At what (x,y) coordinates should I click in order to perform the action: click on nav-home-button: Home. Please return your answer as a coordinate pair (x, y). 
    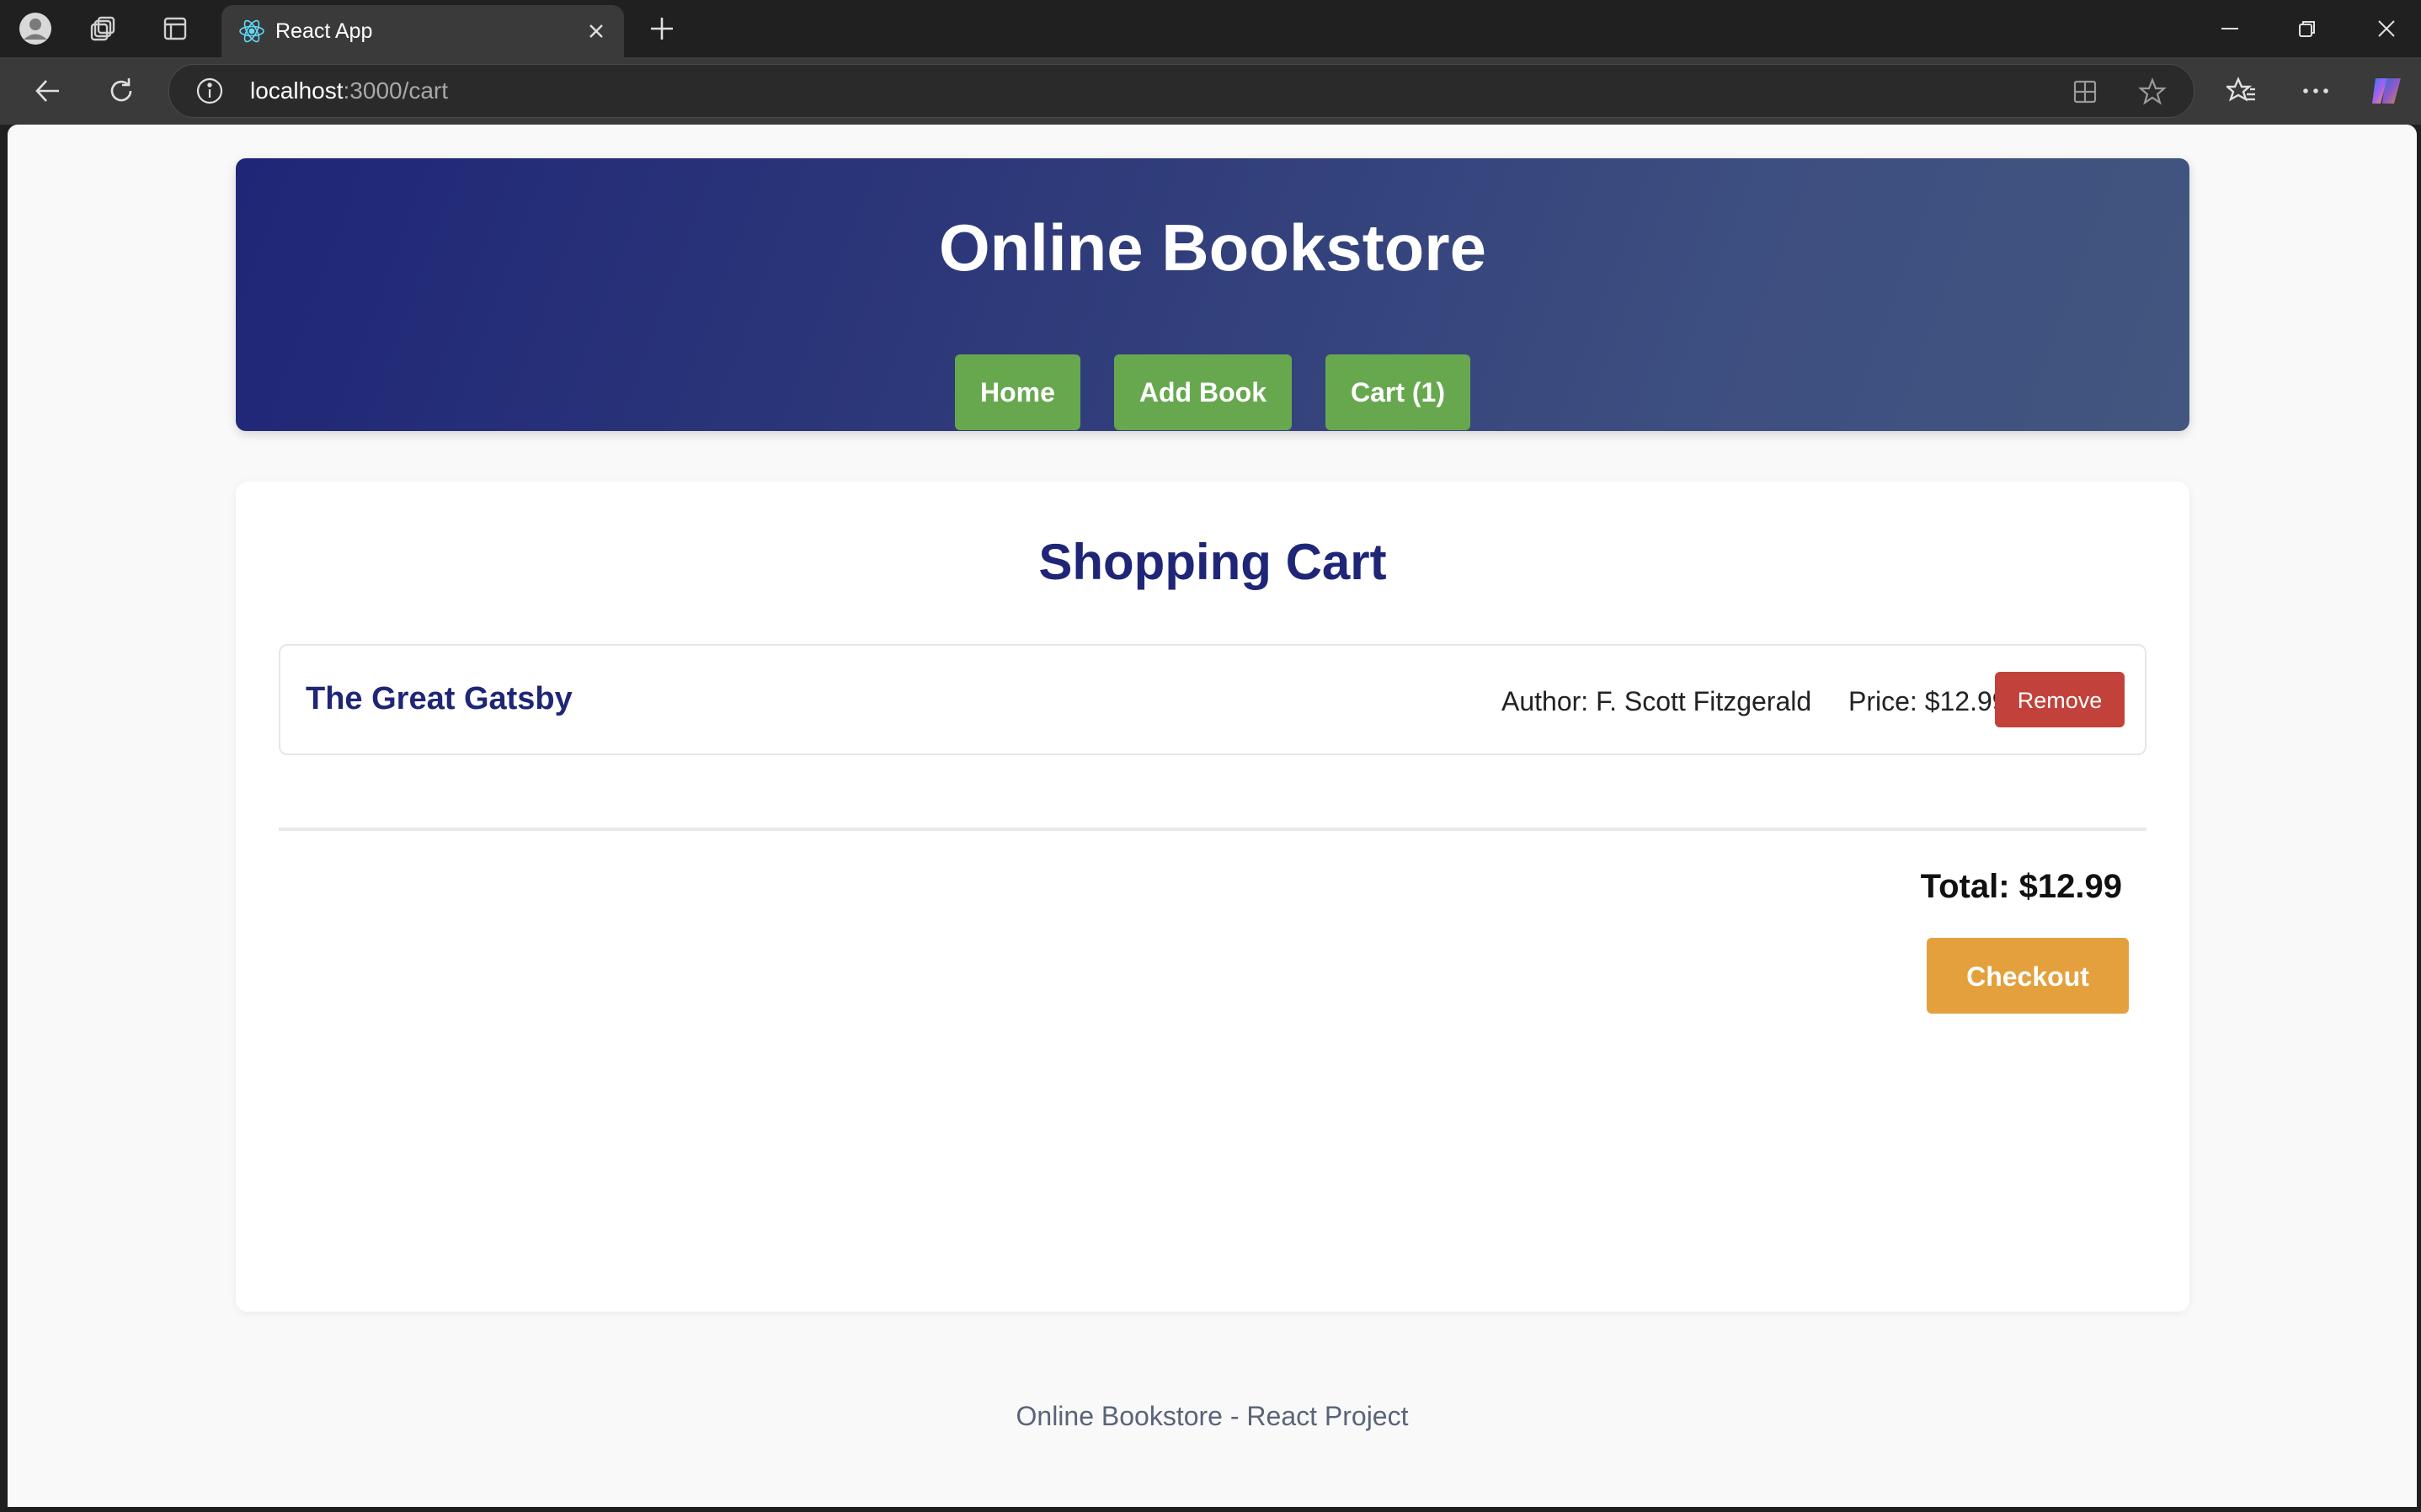
    Looking at the image, I should click on (1017, 392).